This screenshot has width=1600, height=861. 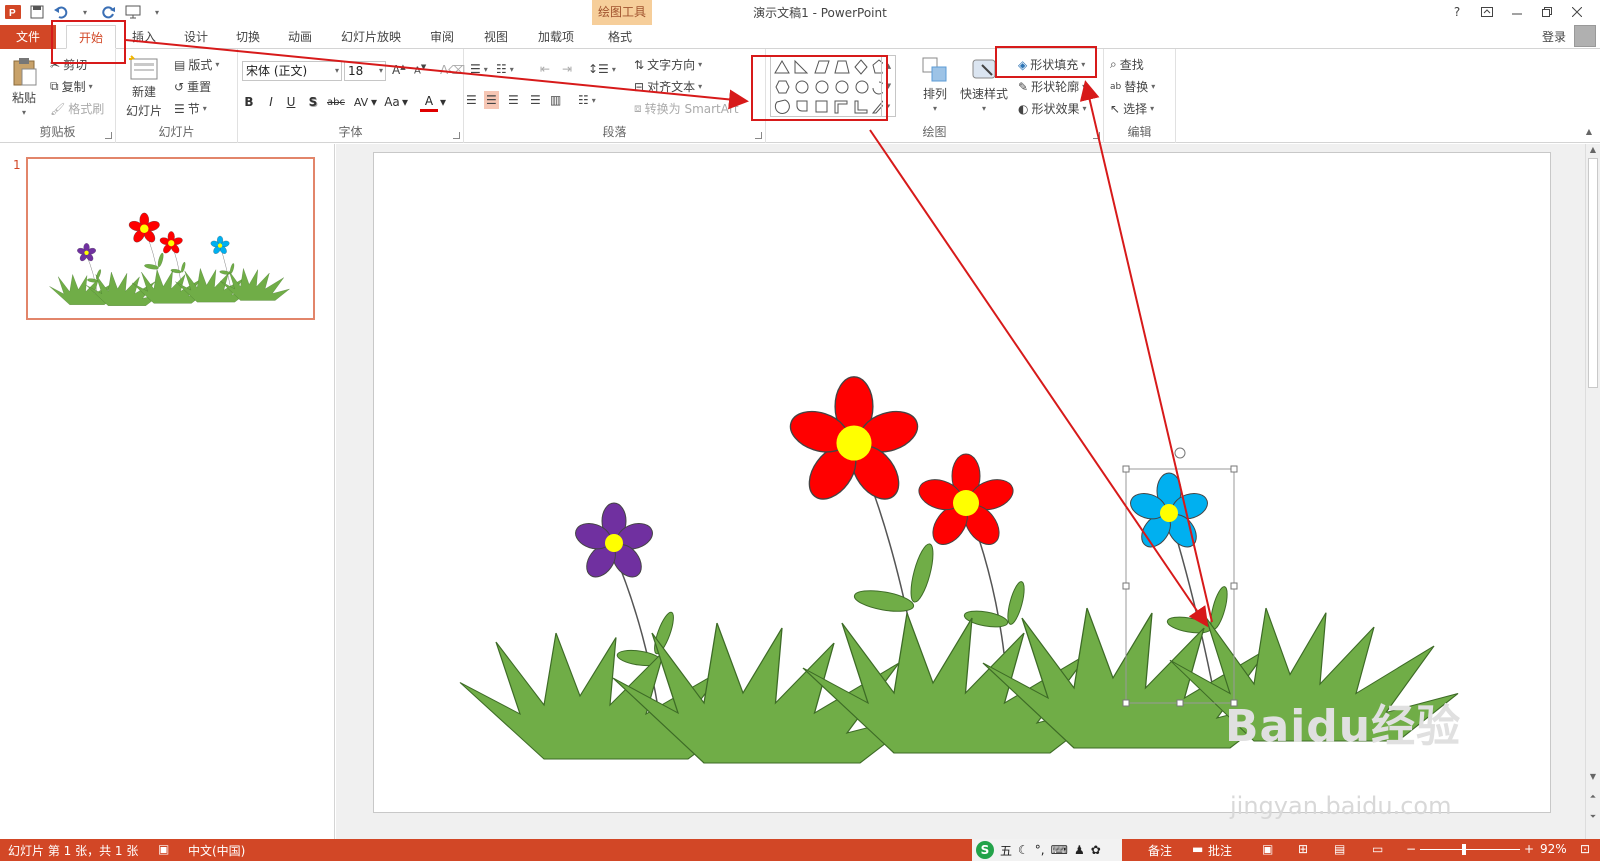 What do you see at coordinates (144, 87) in the screenshot?
I see `new-slide-button: 新建 幻灯片` at bounding box center [144, 87].